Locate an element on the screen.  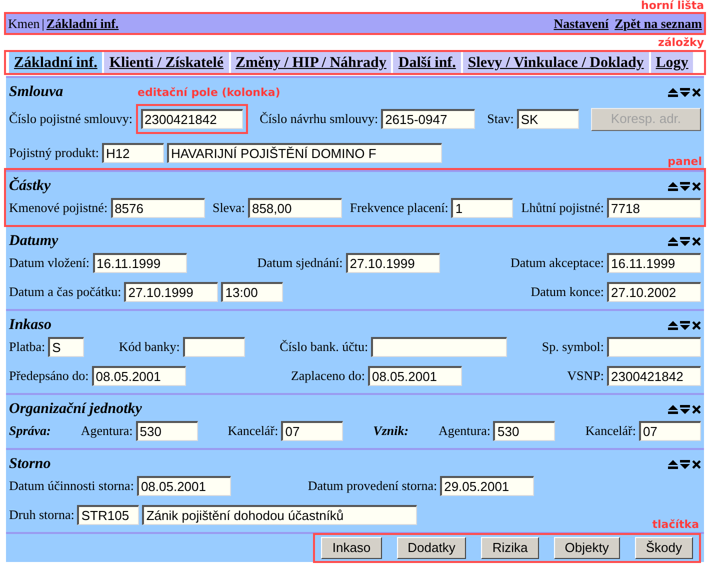
field-label: Lhůtní pojistné: is located at coordinates (562, 208).